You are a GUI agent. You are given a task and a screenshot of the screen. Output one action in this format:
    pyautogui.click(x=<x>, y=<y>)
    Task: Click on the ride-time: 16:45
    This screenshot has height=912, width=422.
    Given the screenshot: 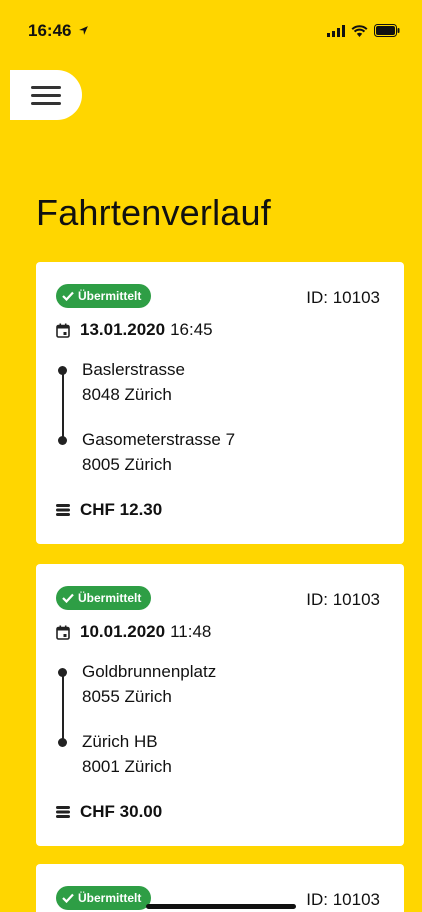 What is the action you would take?
    pyautogui.click(x=191, y=329)
    